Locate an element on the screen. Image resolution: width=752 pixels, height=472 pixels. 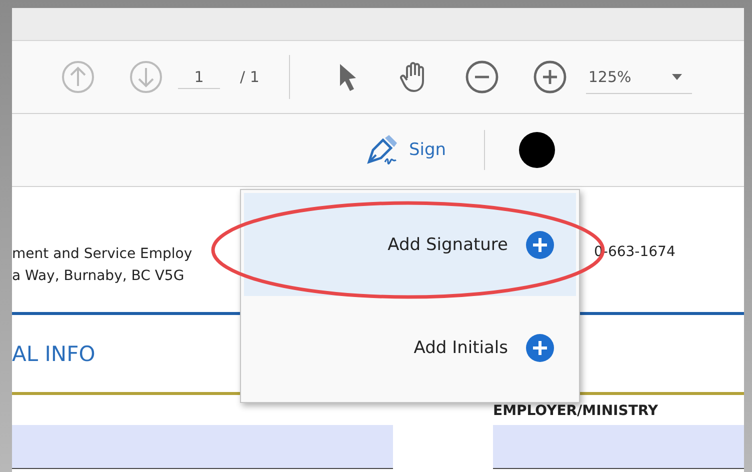
page-total: / 1 is located at coordinates (250, 77).